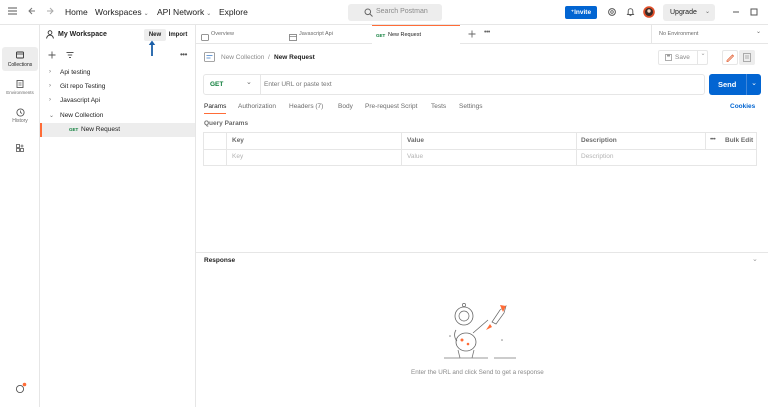 The height and width of the screenshot is (407, 768). I want to click on value-input: Value, so click(415, 156).